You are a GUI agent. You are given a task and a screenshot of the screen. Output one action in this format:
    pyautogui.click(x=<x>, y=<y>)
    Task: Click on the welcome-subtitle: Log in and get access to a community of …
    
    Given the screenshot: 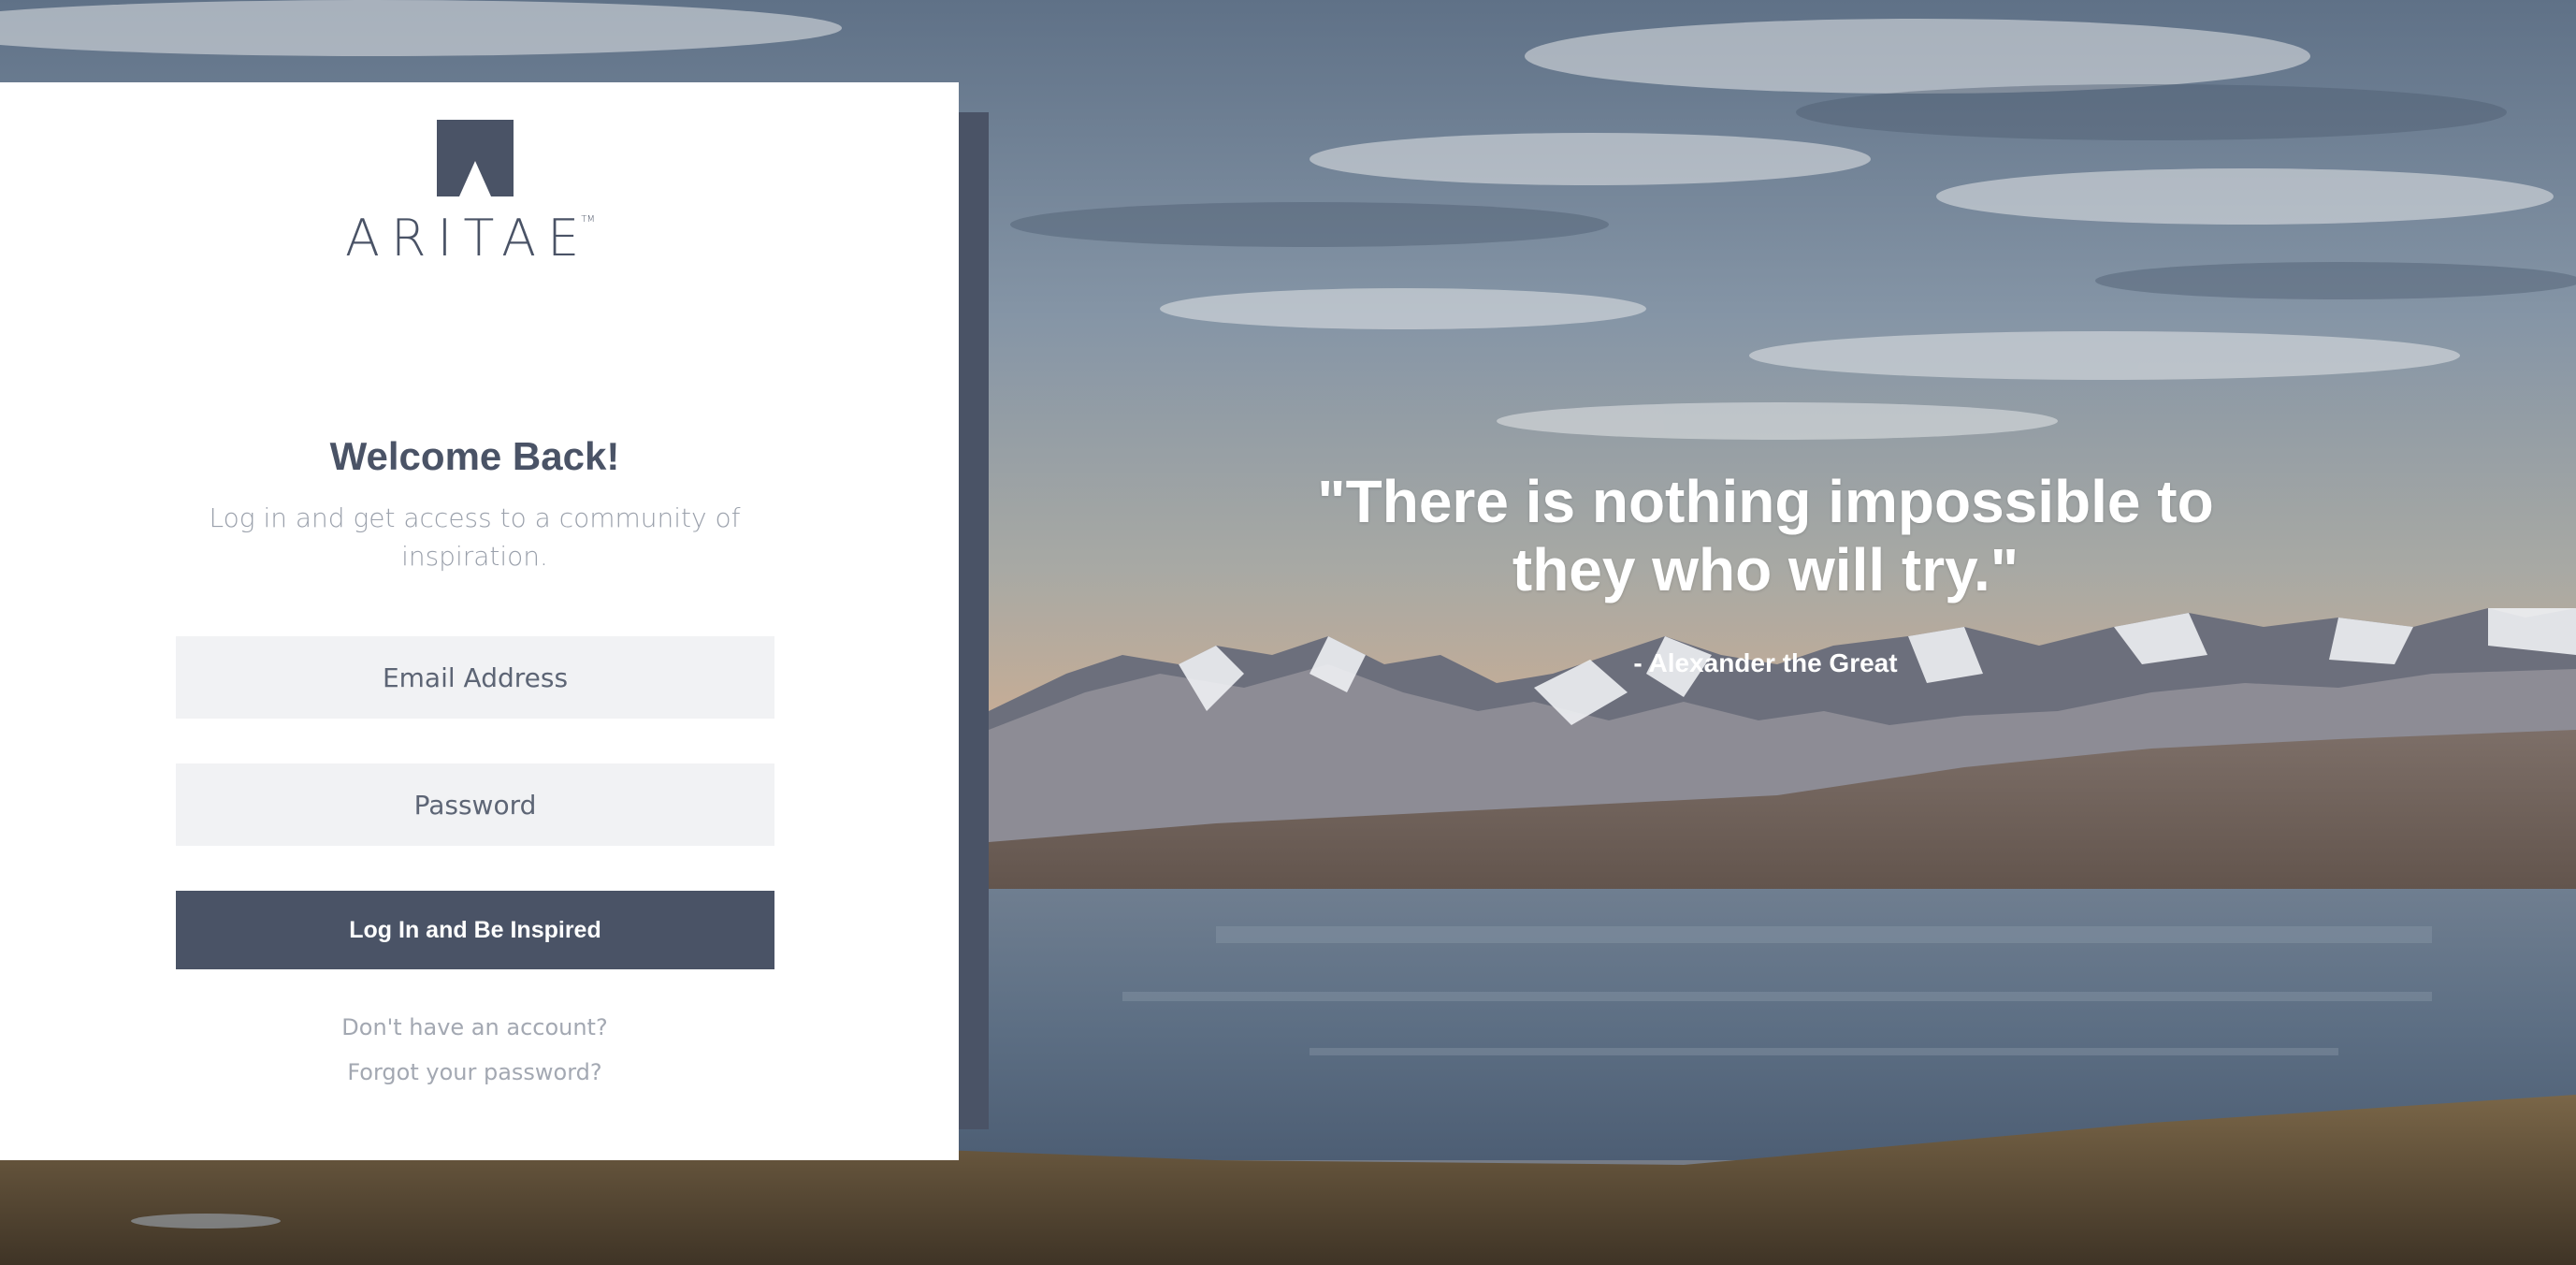 What is the action you would take?
    pyautogui.click(x=475, y=537)
    